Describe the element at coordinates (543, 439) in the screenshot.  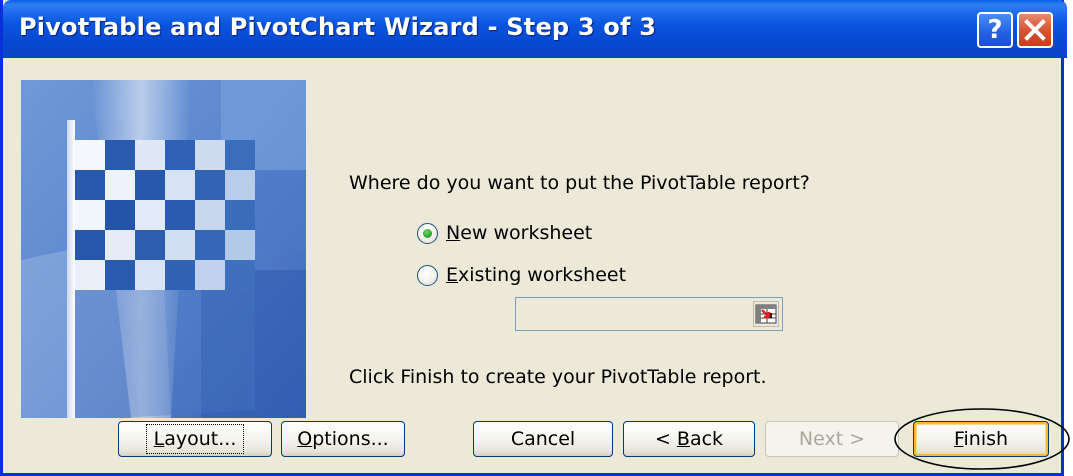
I see `cancel-button: Cancel` at that location.